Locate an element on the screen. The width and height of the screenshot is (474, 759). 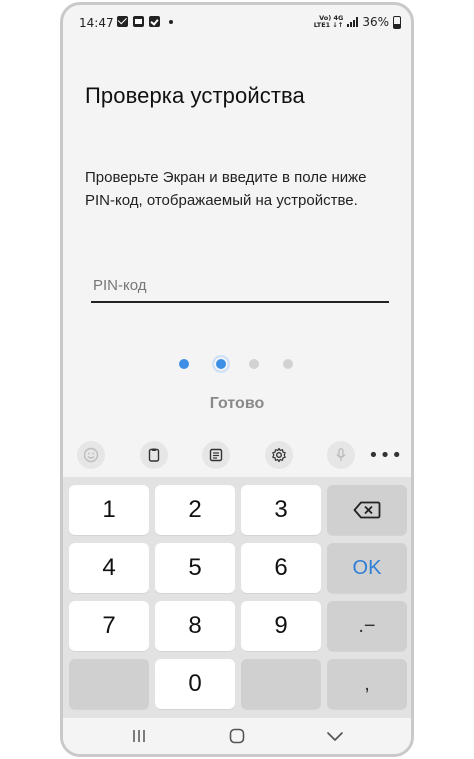
key-0: 0 is located at coordinates (195, 684).